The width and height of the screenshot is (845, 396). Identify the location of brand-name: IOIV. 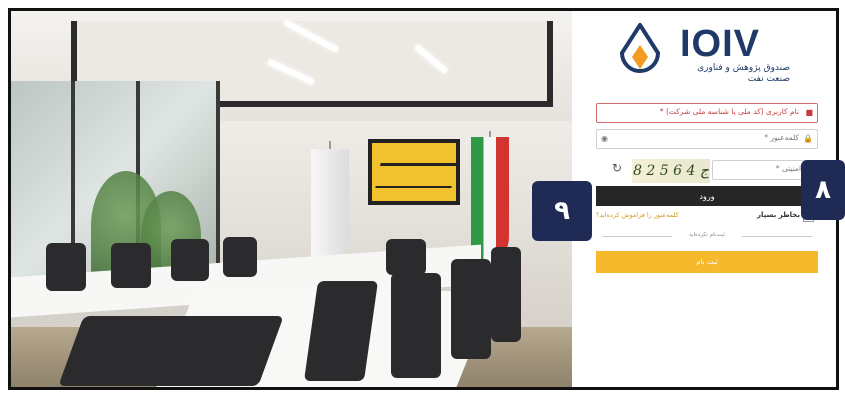
(720, 44).